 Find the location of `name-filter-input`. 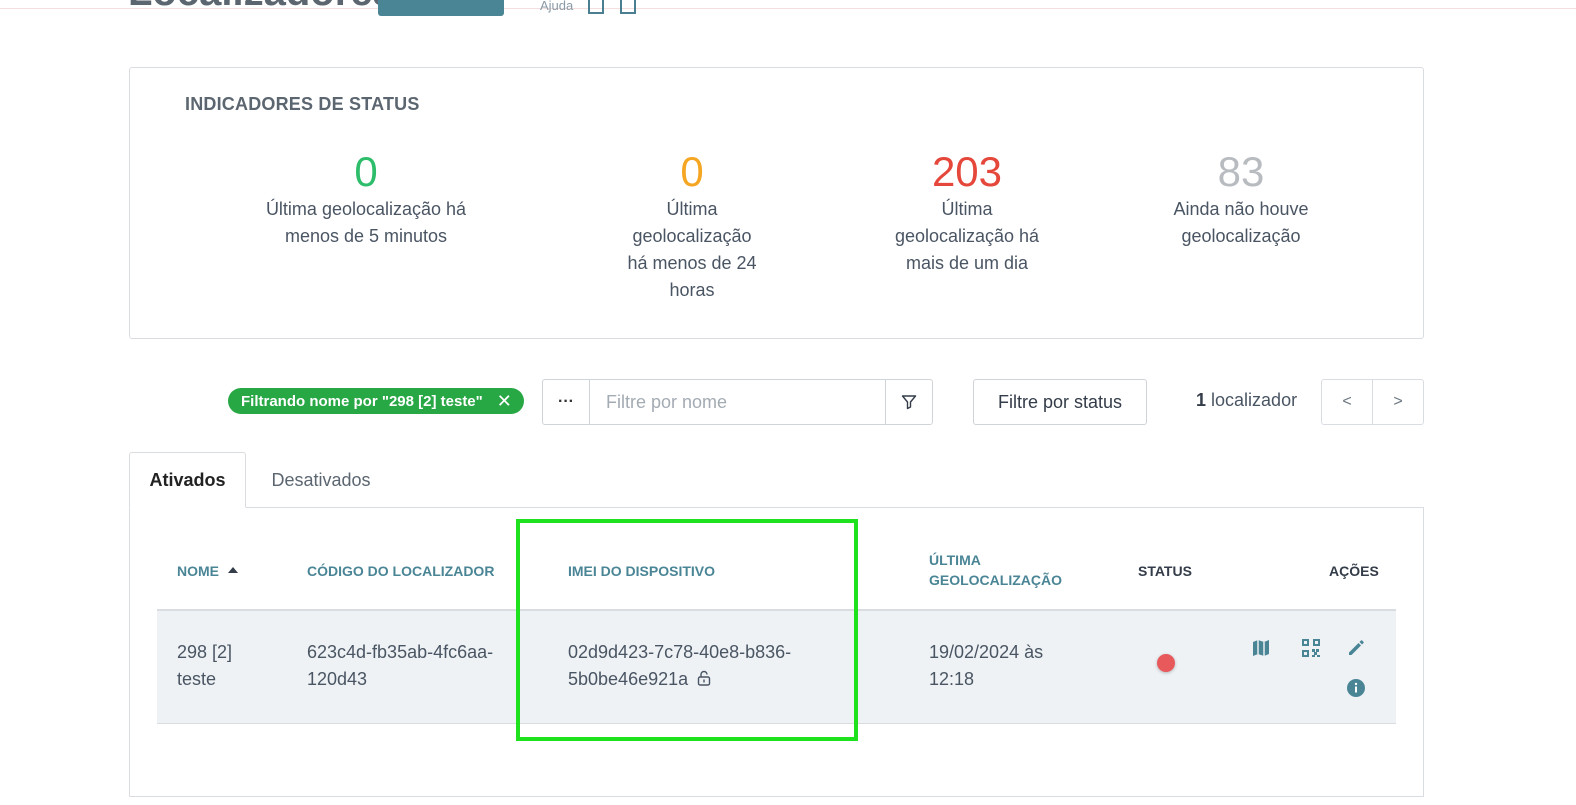

name-filter-input is located at coordinates (737, 402).